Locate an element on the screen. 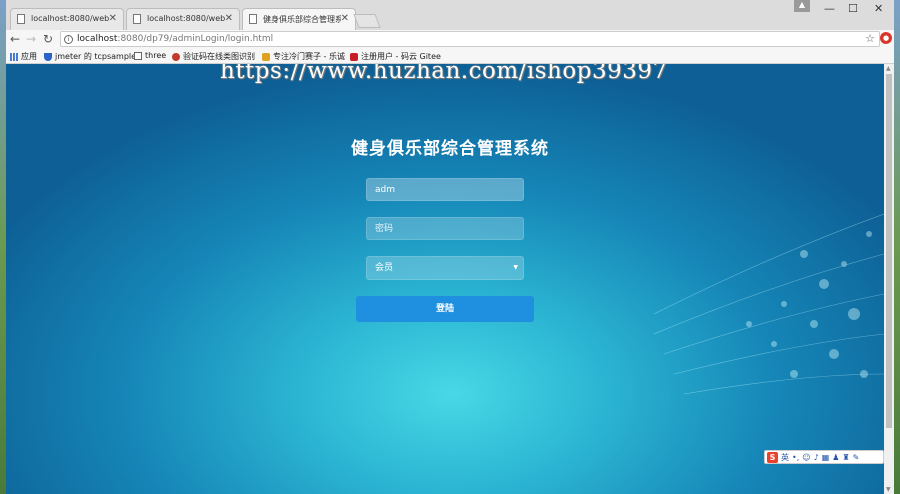 The width and height of the screenshot is (900, 494). bookmark-three: three is located at coordinates (150, 55).